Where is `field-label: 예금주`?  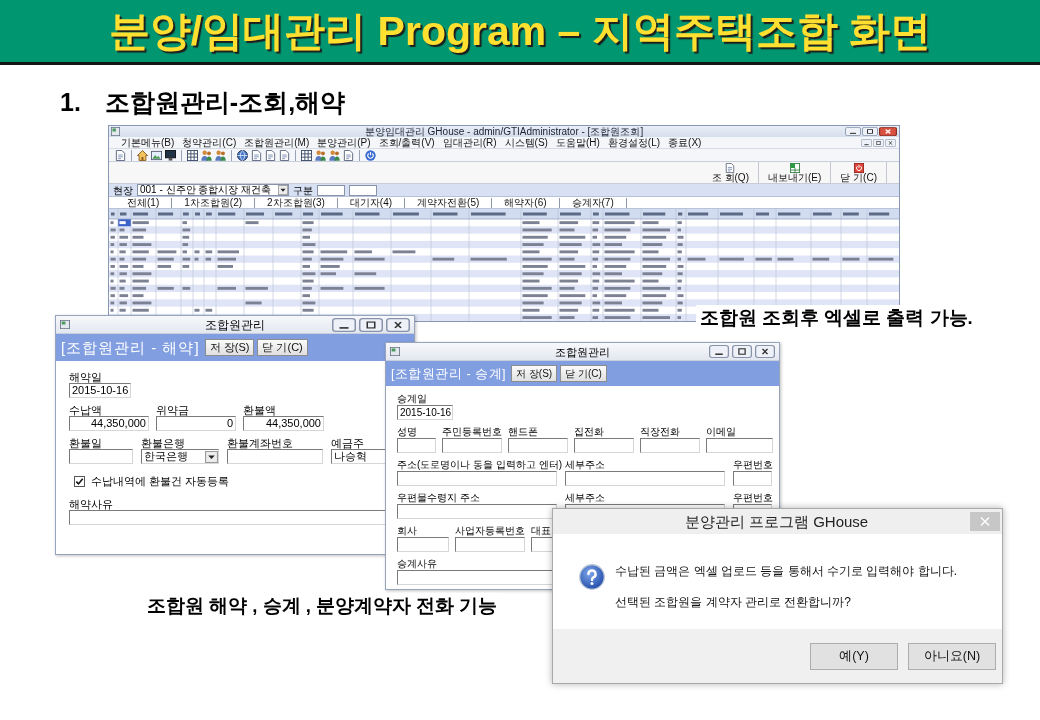
field-label: 예금주 is located at coordinates (347, 443).